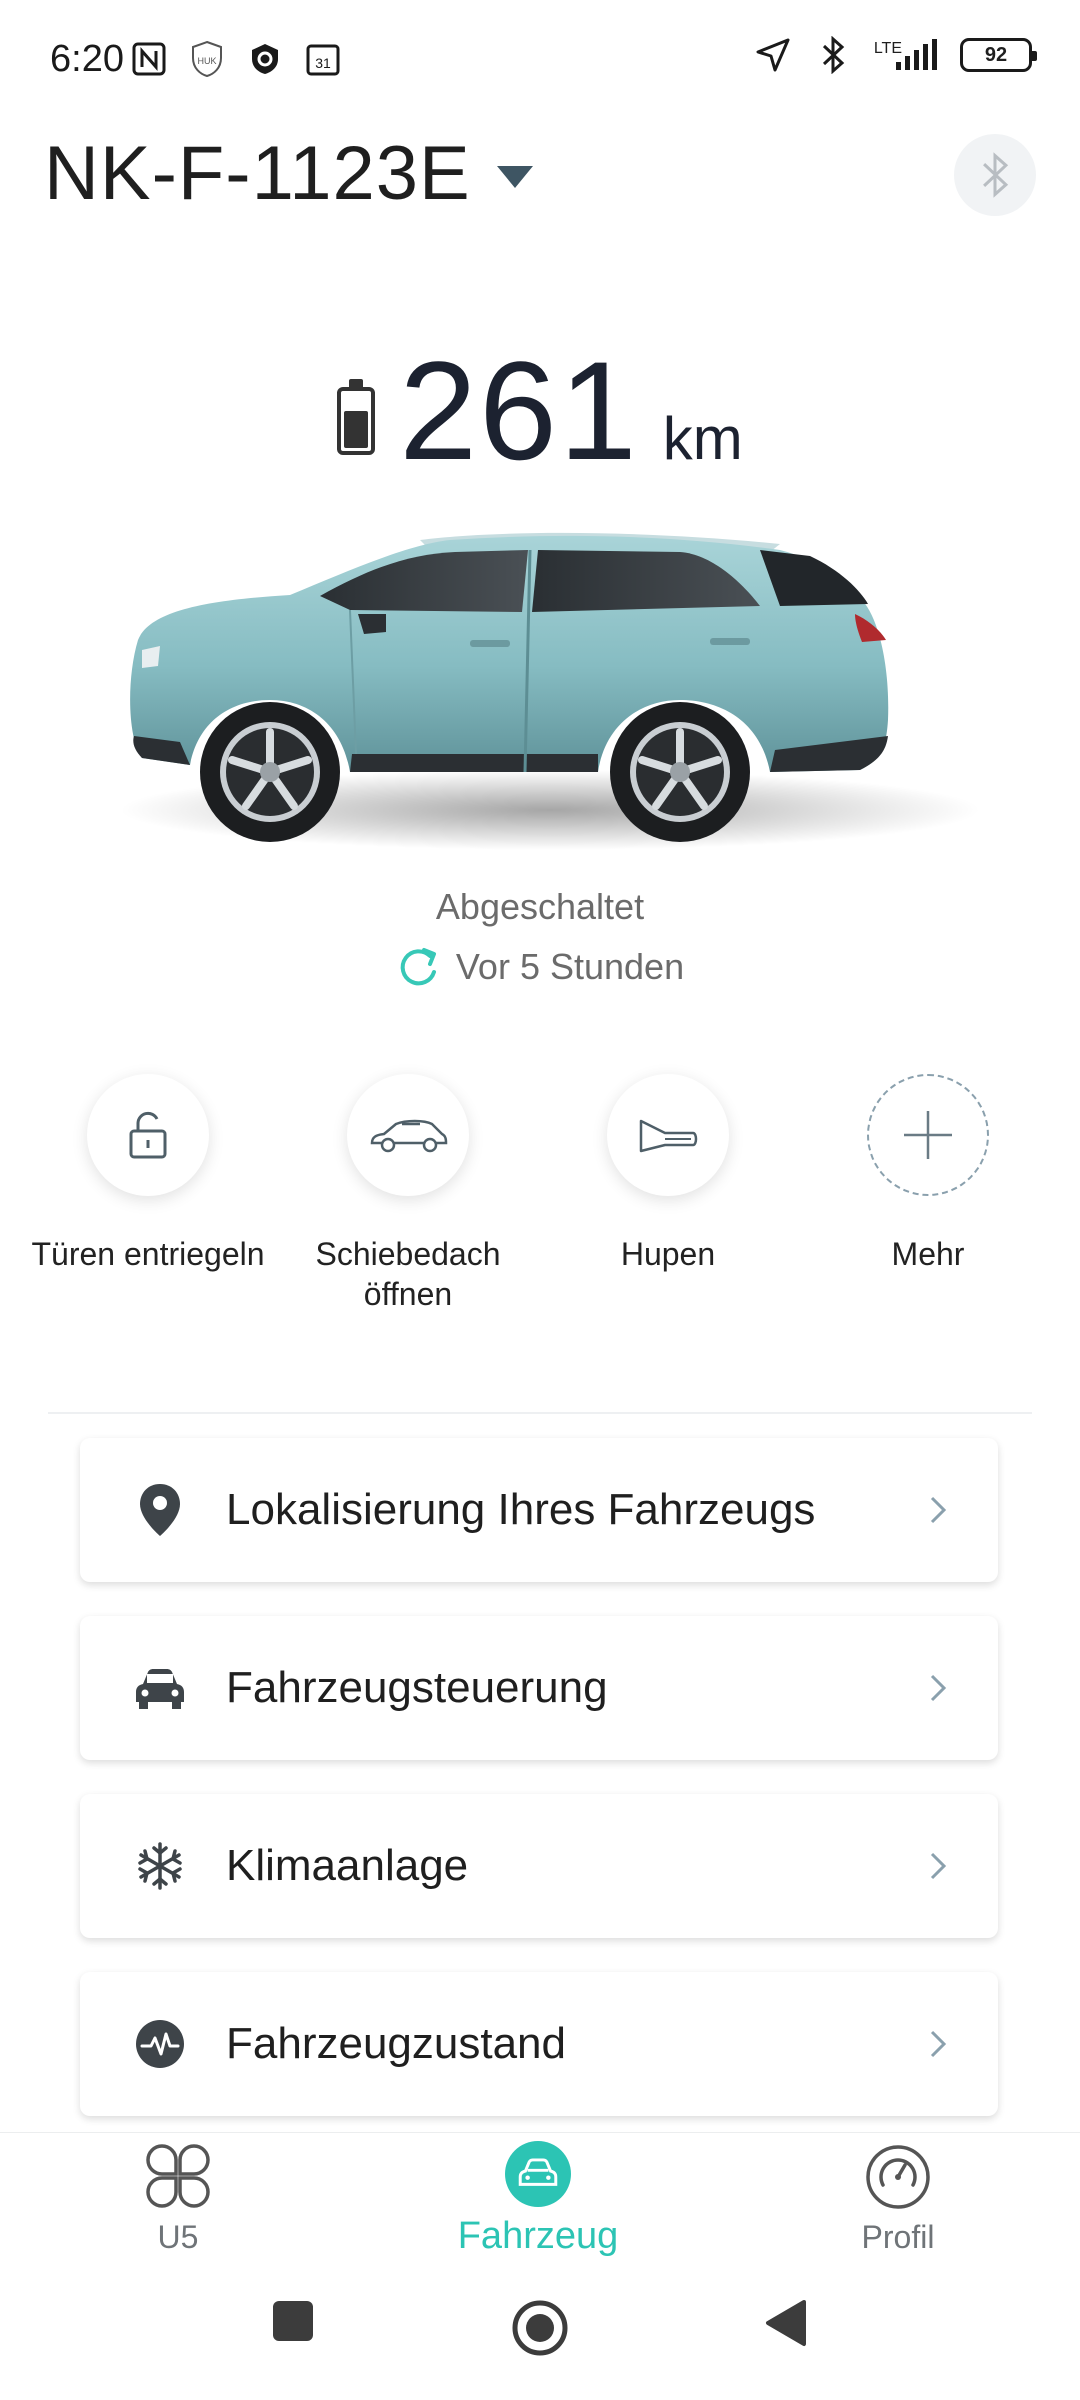 The height and width of the screenshot is (2400, 1080). What do you see at coordinates (160, 1866) in the screenshot?
I see `snowflake-icon` at bounding box center [160, 1866].